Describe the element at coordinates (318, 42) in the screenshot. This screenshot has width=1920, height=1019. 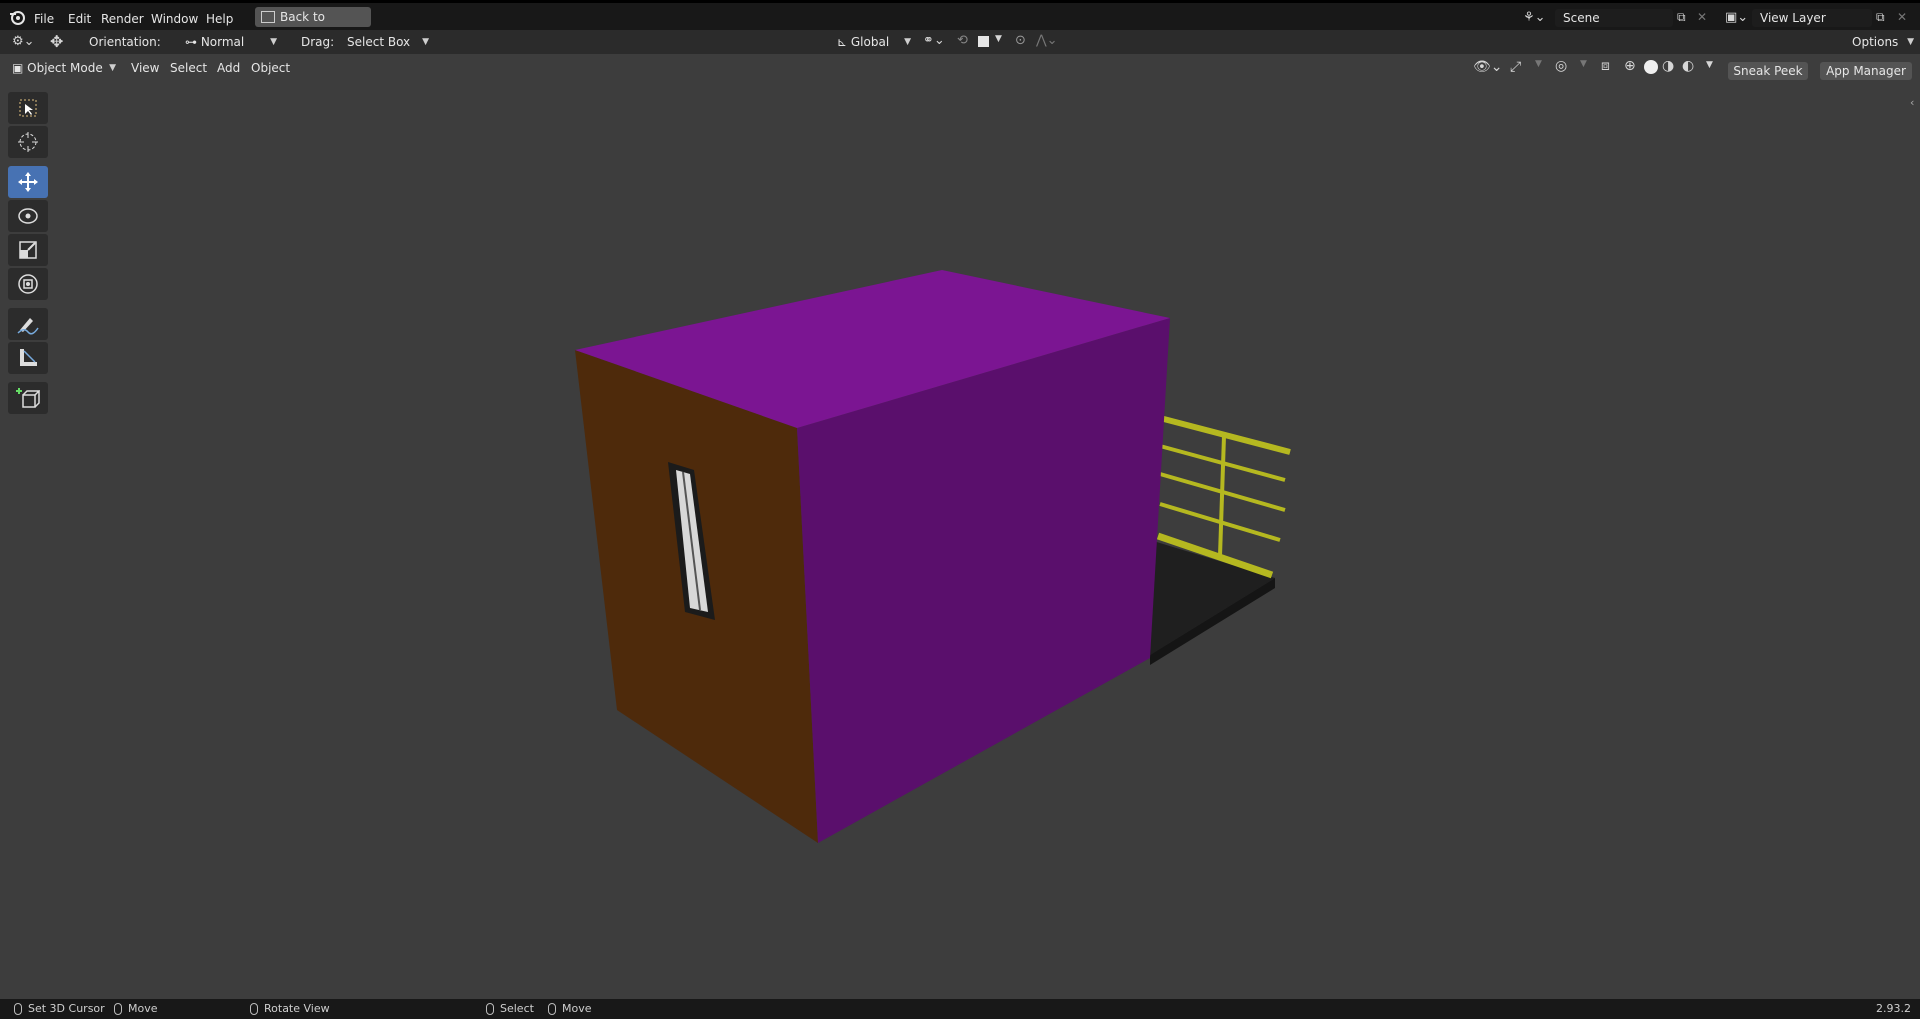
I see `drag-label: Drag:` at that location.